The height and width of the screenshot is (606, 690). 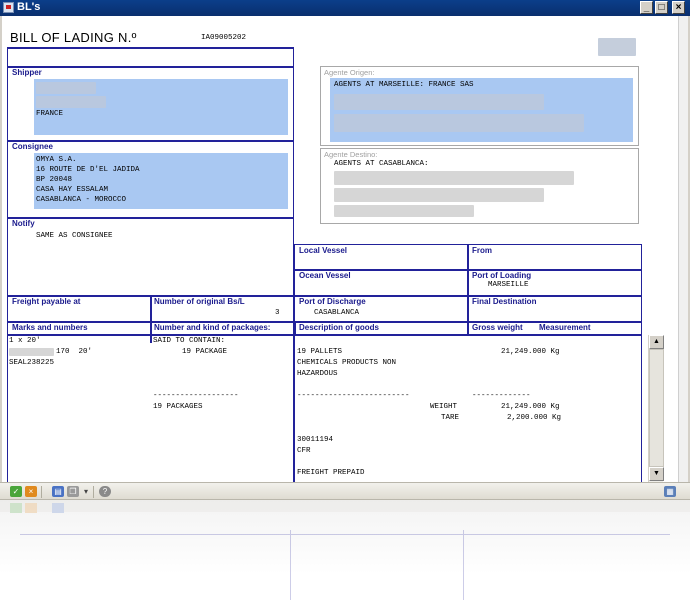 What do you see at coordinates (325, 275) in the screenshot?
I see `ocean-vessel-label: Ocean Vessel` at bounding box center [325, 275].